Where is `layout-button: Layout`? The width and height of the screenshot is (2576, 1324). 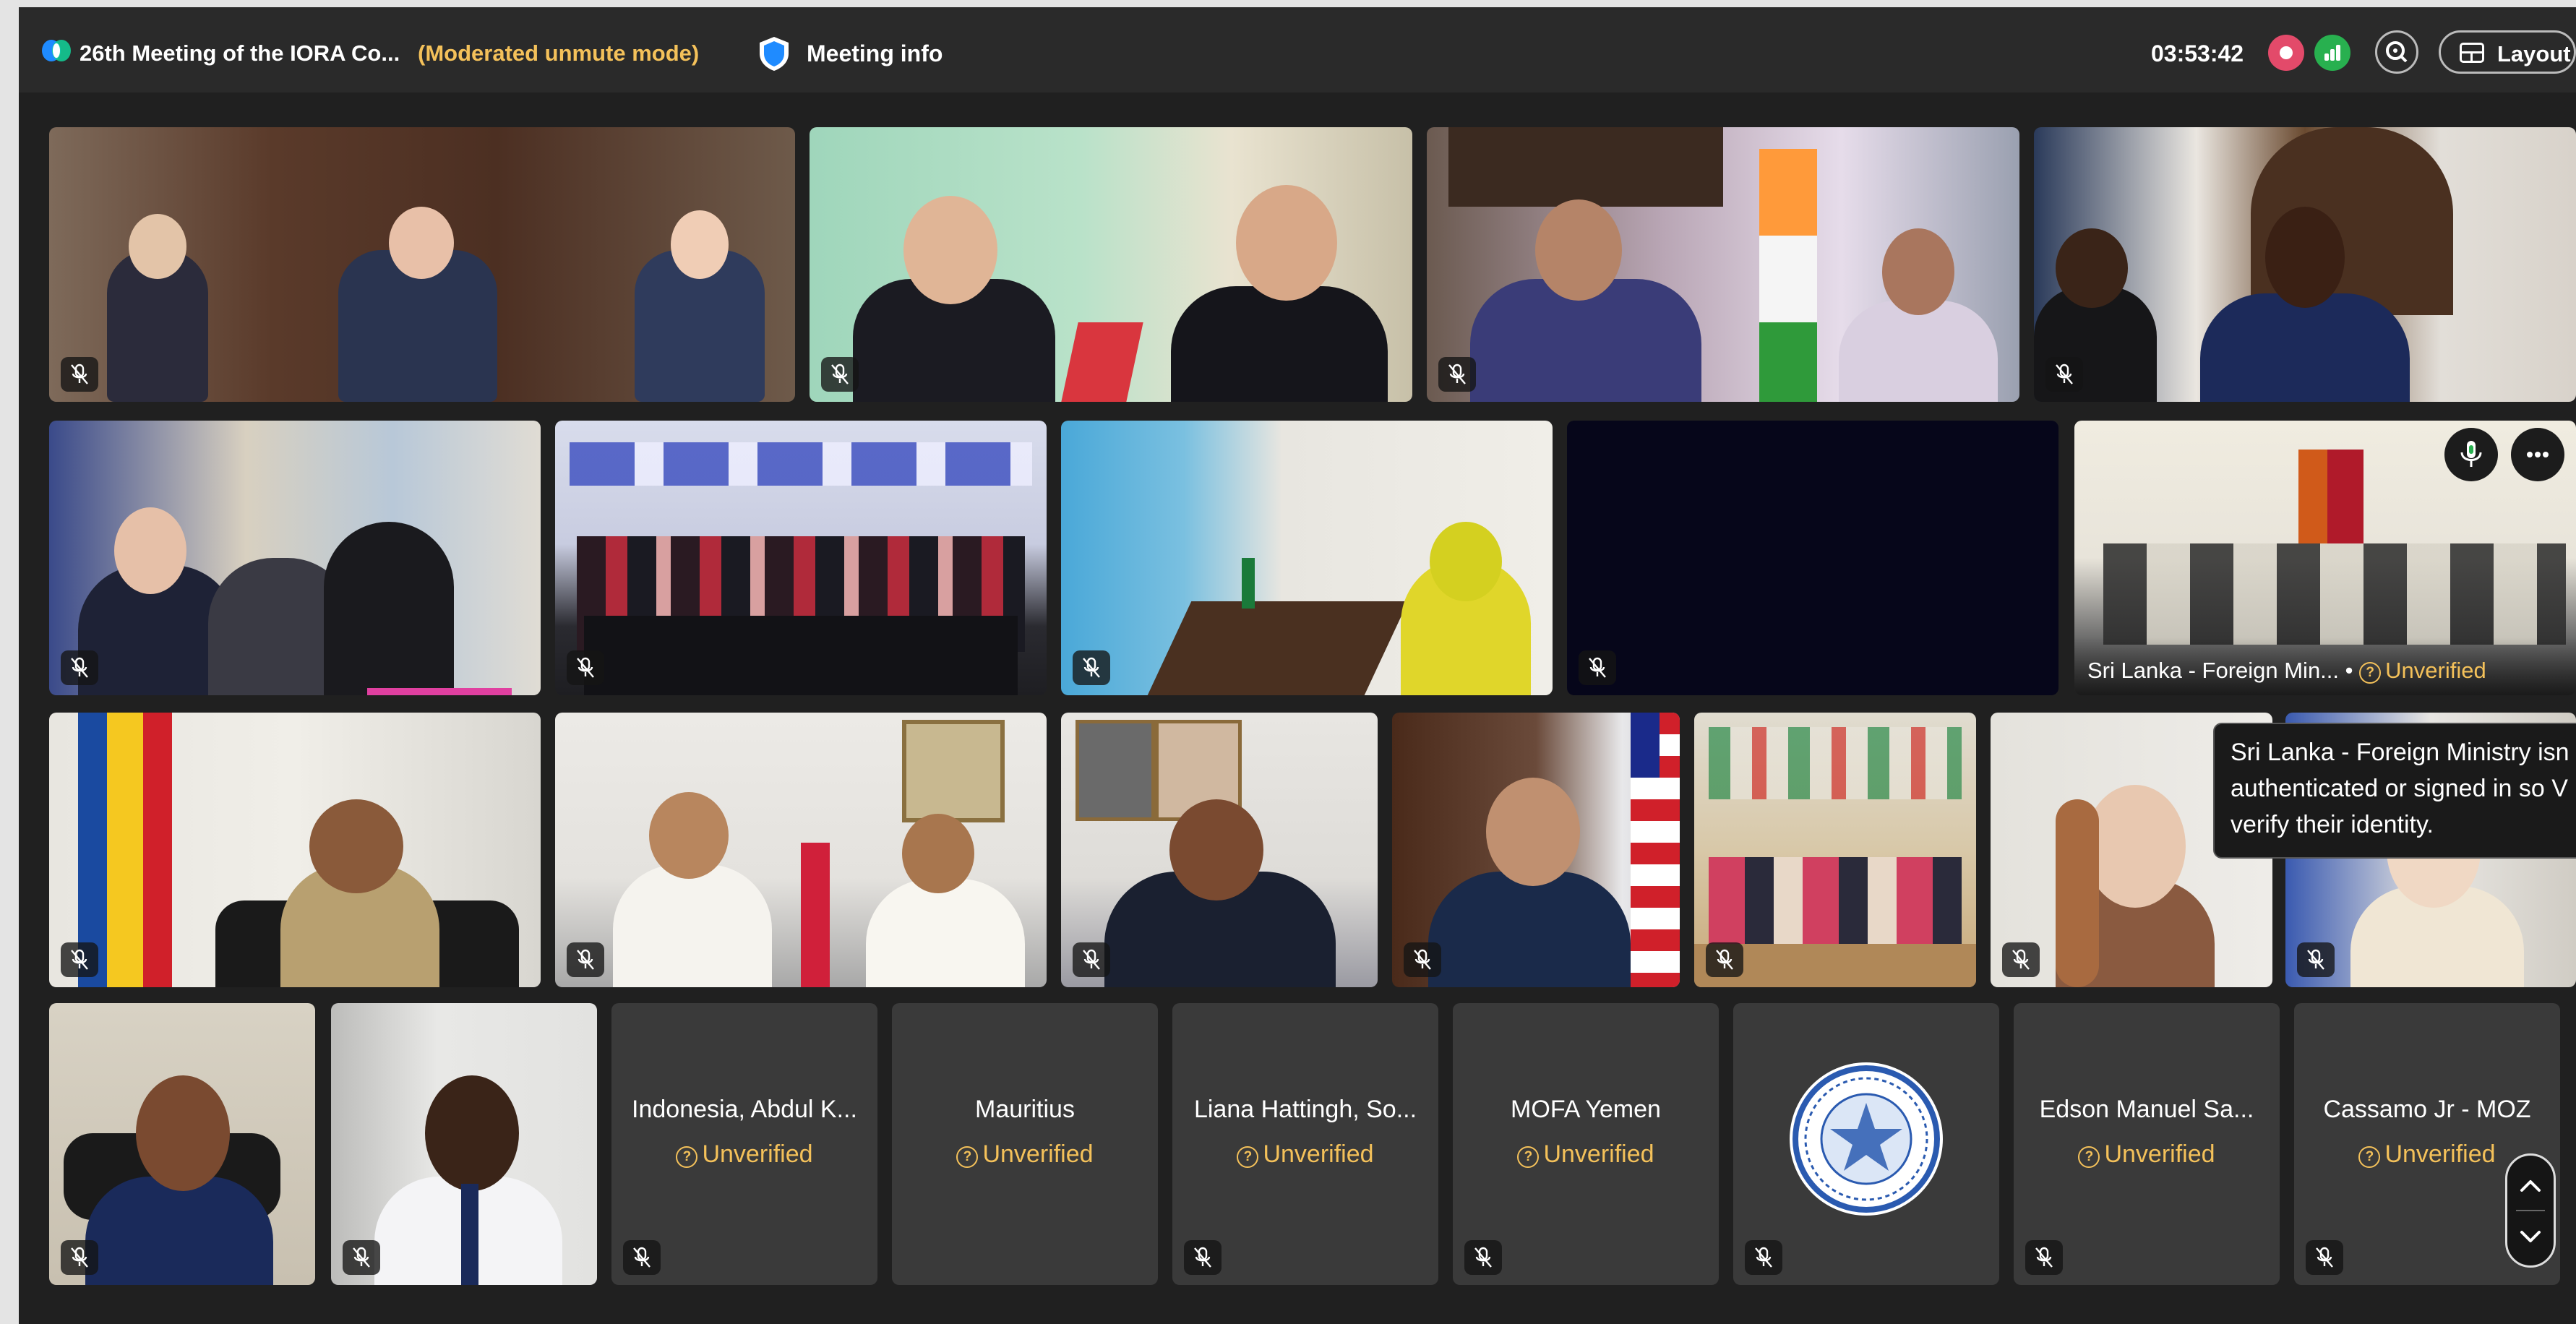 layout-button: Layout is located at coordinates (2508, 52).